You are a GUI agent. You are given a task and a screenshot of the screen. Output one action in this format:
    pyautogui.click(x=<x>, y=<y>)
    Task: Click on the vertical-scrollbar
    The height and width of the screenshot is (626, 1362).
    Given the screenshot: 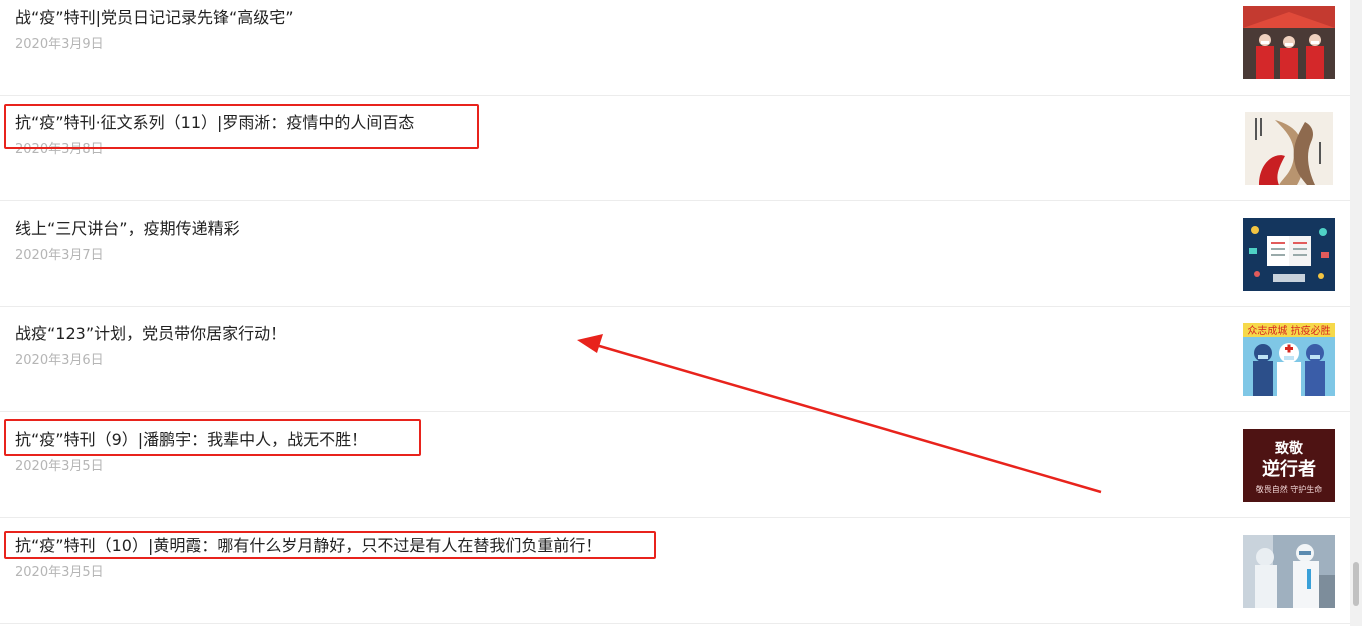 What is the action you would take?
    pyautogui.click(x=1356, y=313)
    